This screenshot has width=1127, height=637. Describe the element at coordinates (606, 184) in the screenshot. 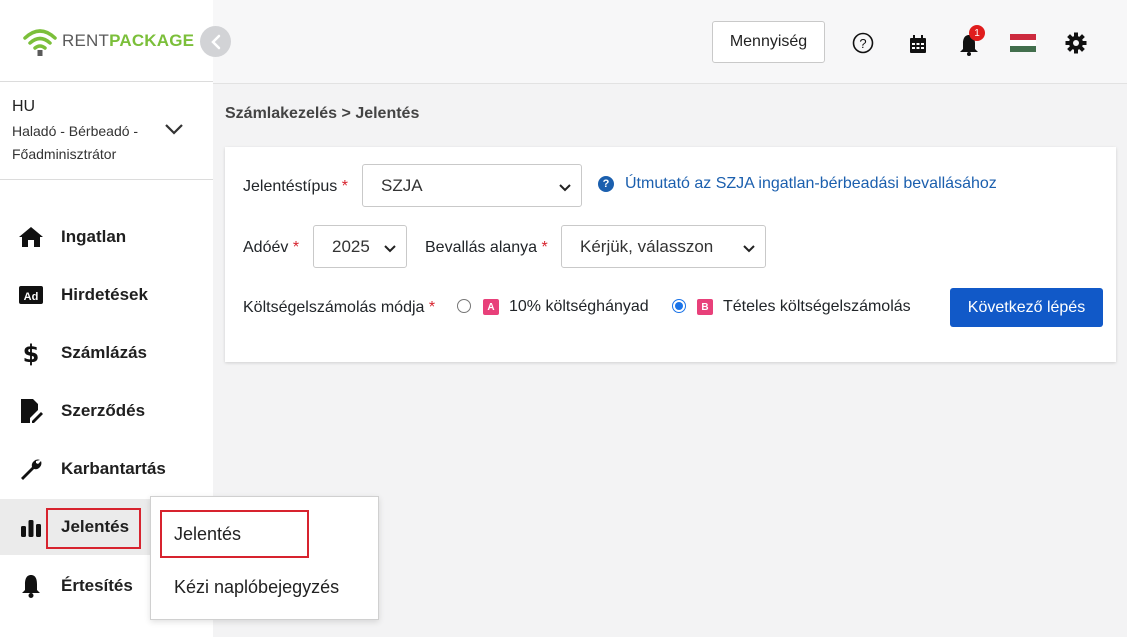

I see `help-circle-icon: ?` at that location.